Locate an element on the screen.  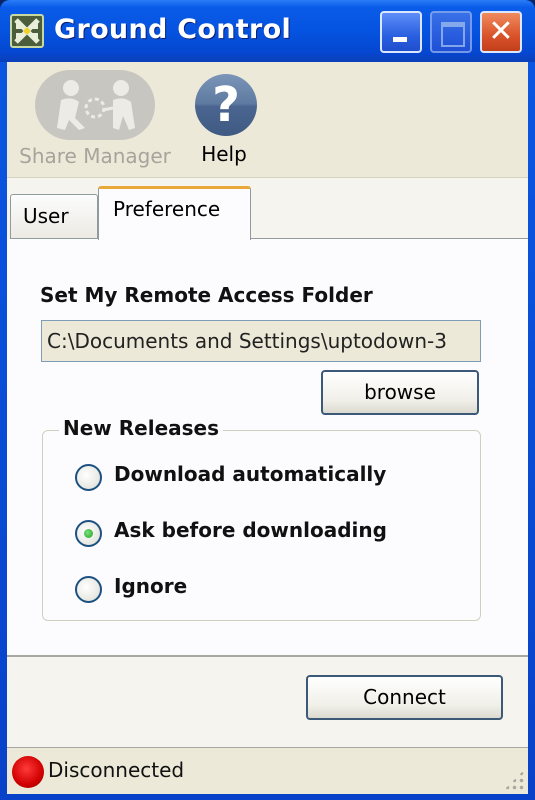
share-manager-button: Share Manager is located at coordinates (95, 118).